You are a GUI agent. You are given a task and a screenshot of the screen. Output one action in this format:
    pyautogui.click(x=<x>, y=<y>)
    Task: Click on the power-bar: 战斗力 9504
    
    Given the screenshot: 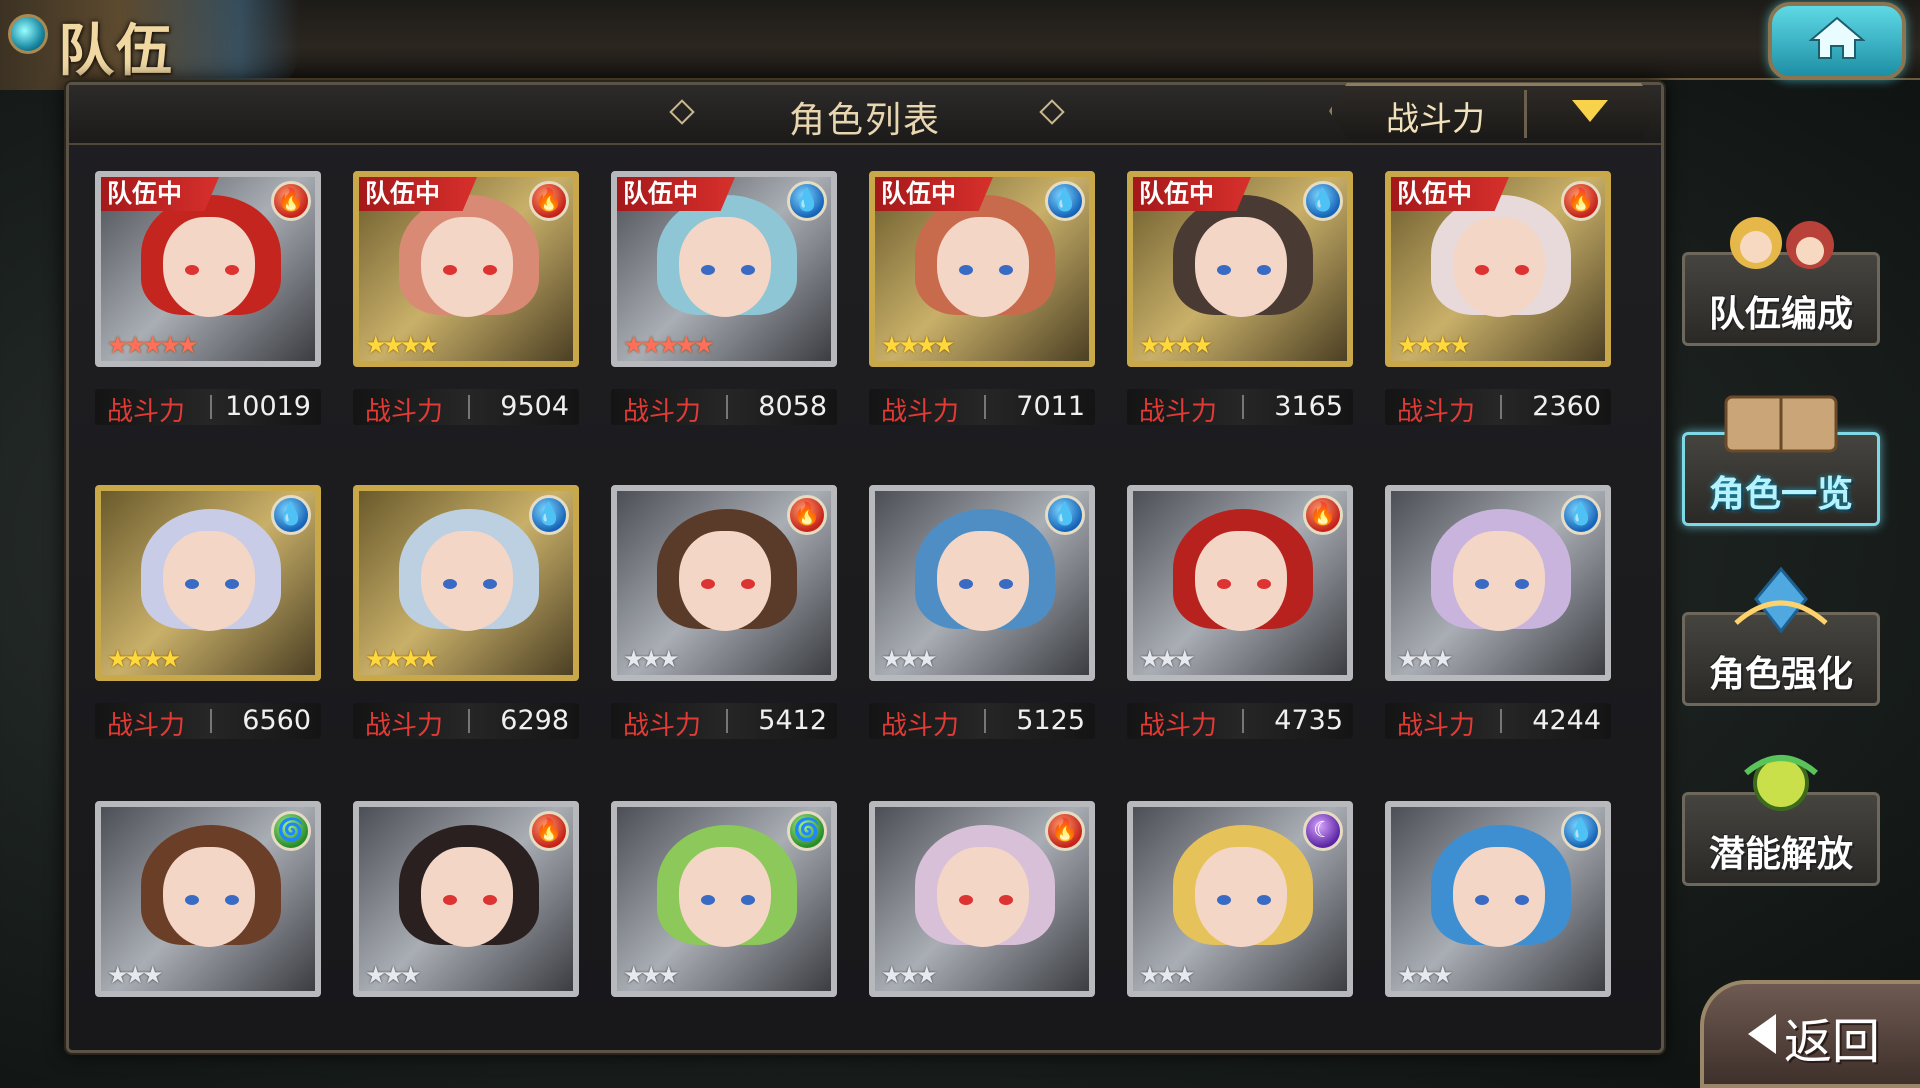 What is the action you would take?
    pyautogui.click(x=466, y=408)
    